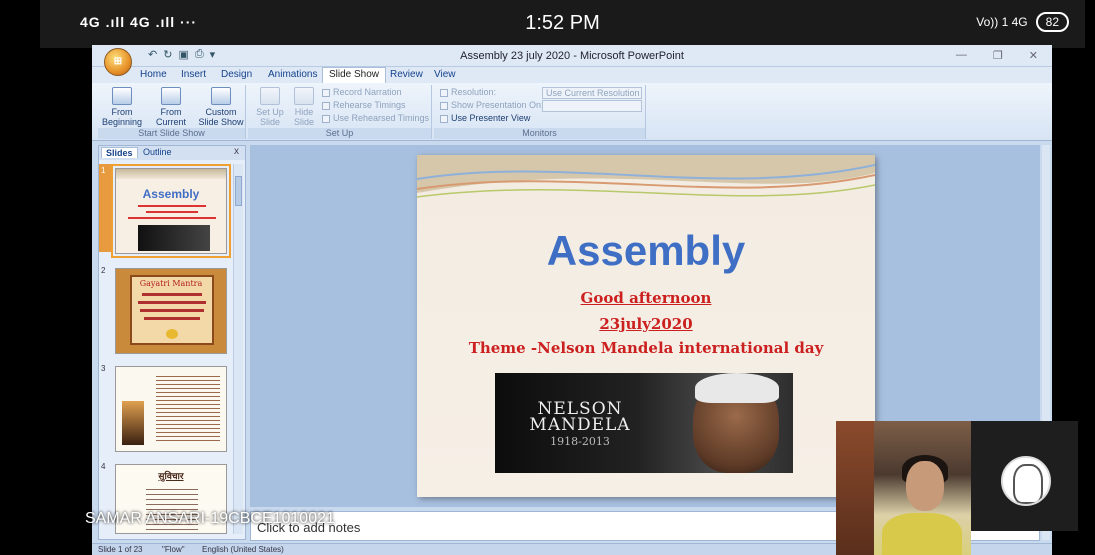 Image resolution: width=1095 pixels, height=555 pixels. I want to click on self-video-tile, so click(1024, 476).